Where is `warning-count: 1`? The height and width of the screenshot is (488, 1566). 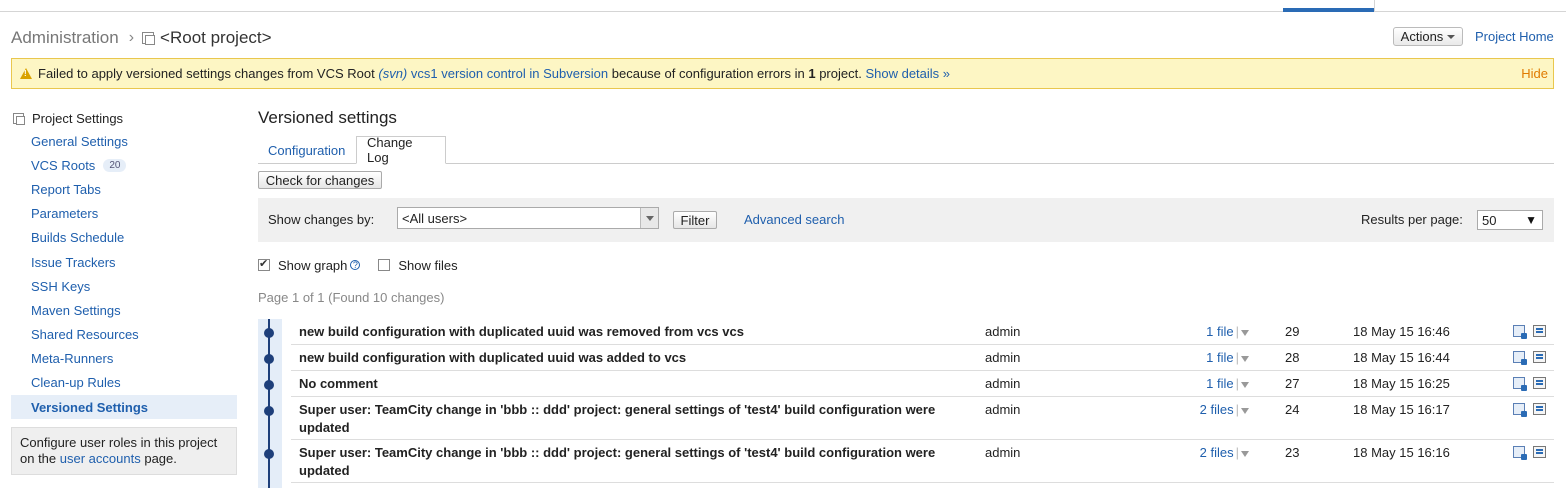
warning-count: 1 is located at coordinates (812, 73).